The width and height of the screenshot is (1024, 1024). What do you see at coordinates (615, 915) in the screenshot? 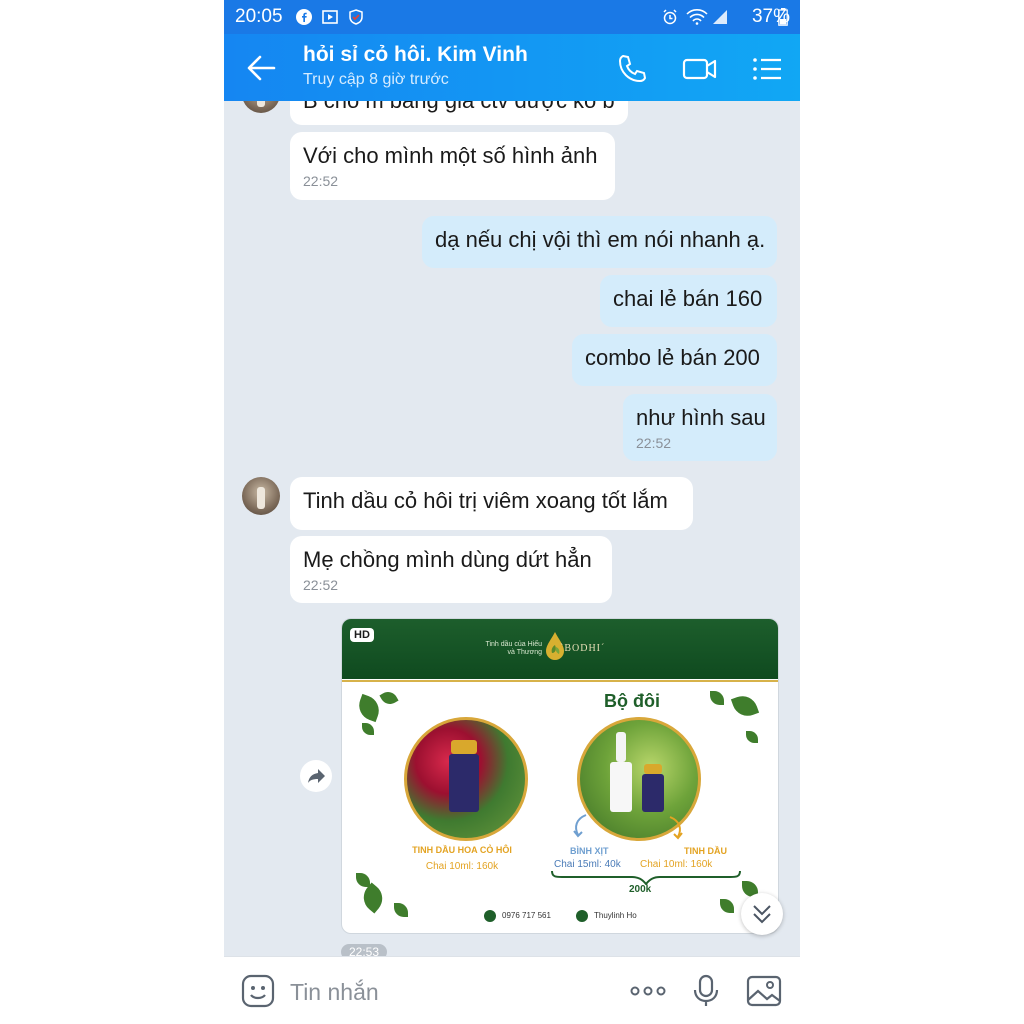
I see `contact-facebook: Thuylinh Ho` at bounding box center [615, 915].